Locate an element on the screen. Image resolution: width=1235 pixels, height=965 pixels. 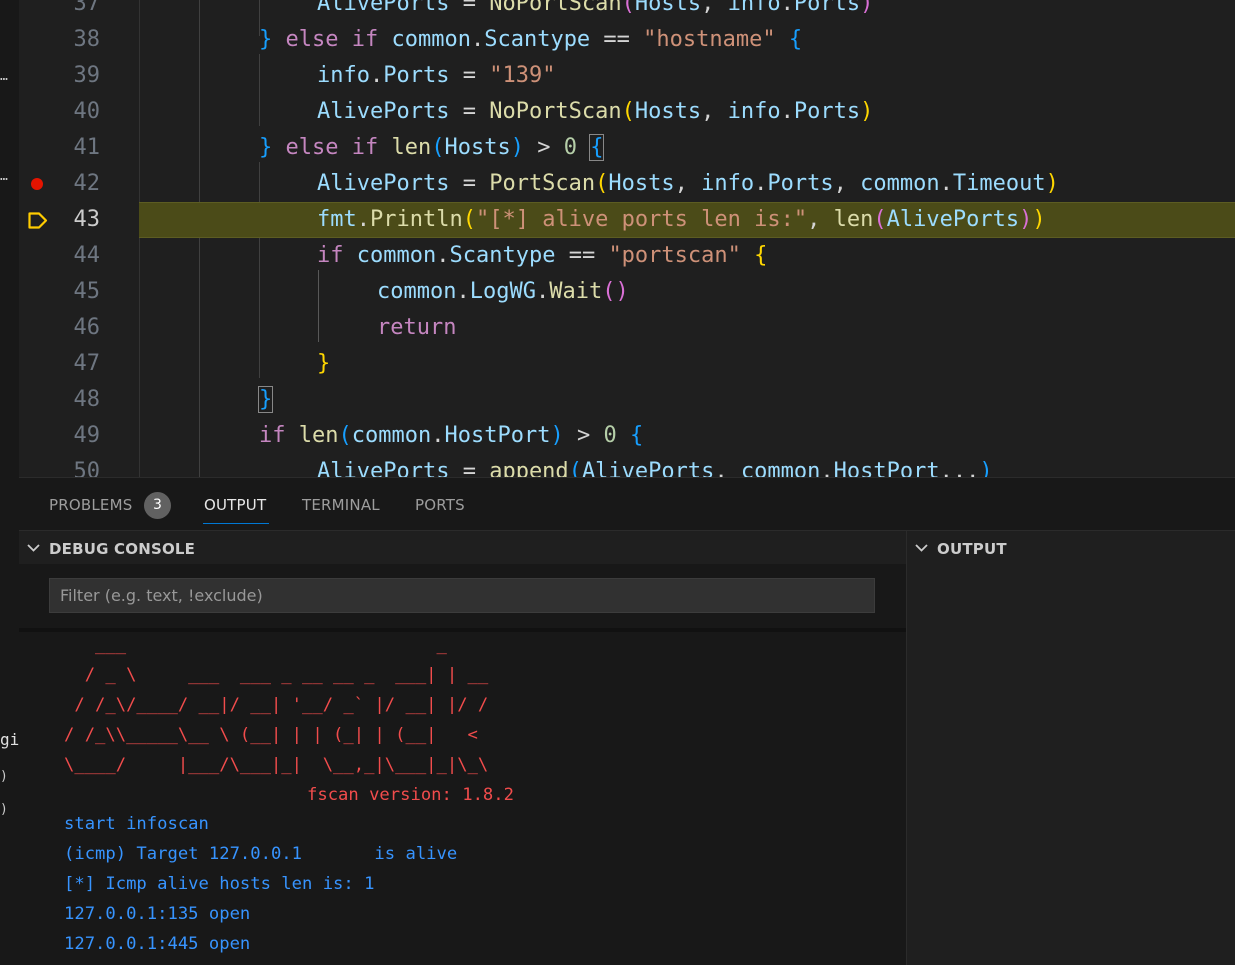
console-log-line: start infoscan is located at coordinates (136, 824).